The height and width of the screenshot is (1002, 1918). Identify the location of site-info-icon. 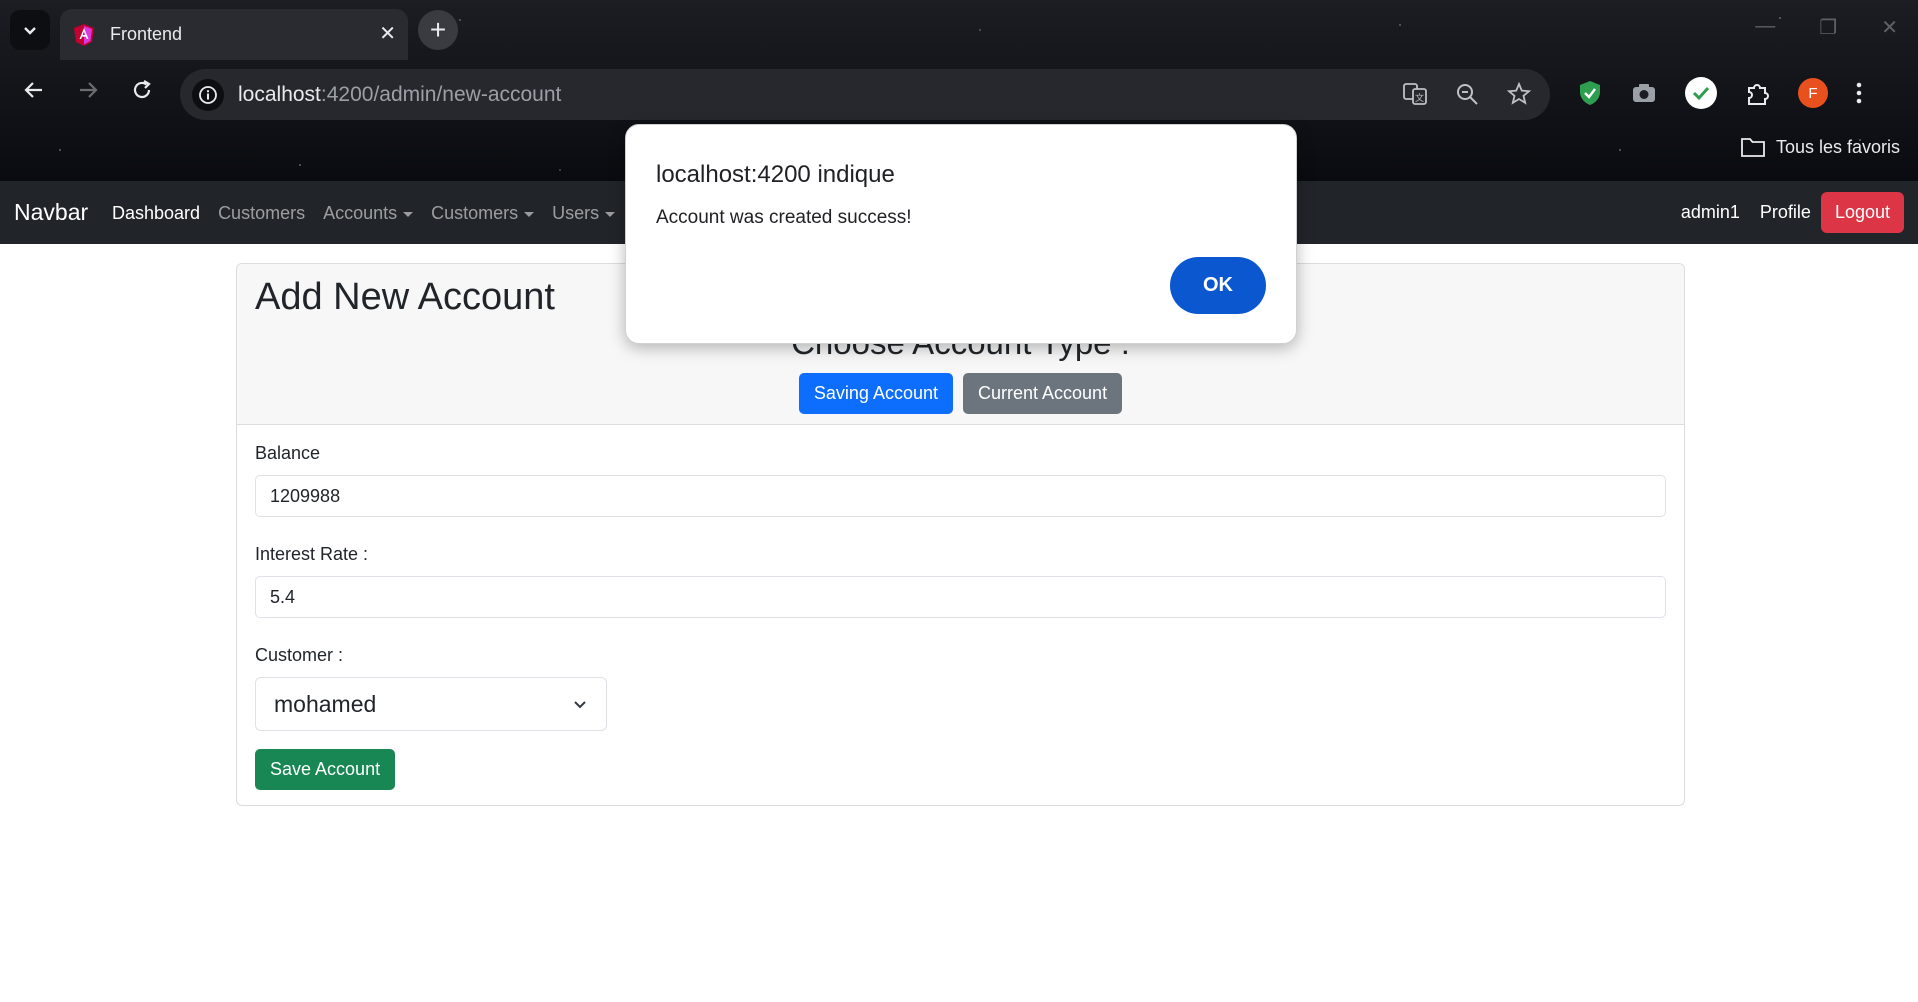
(208, 94).